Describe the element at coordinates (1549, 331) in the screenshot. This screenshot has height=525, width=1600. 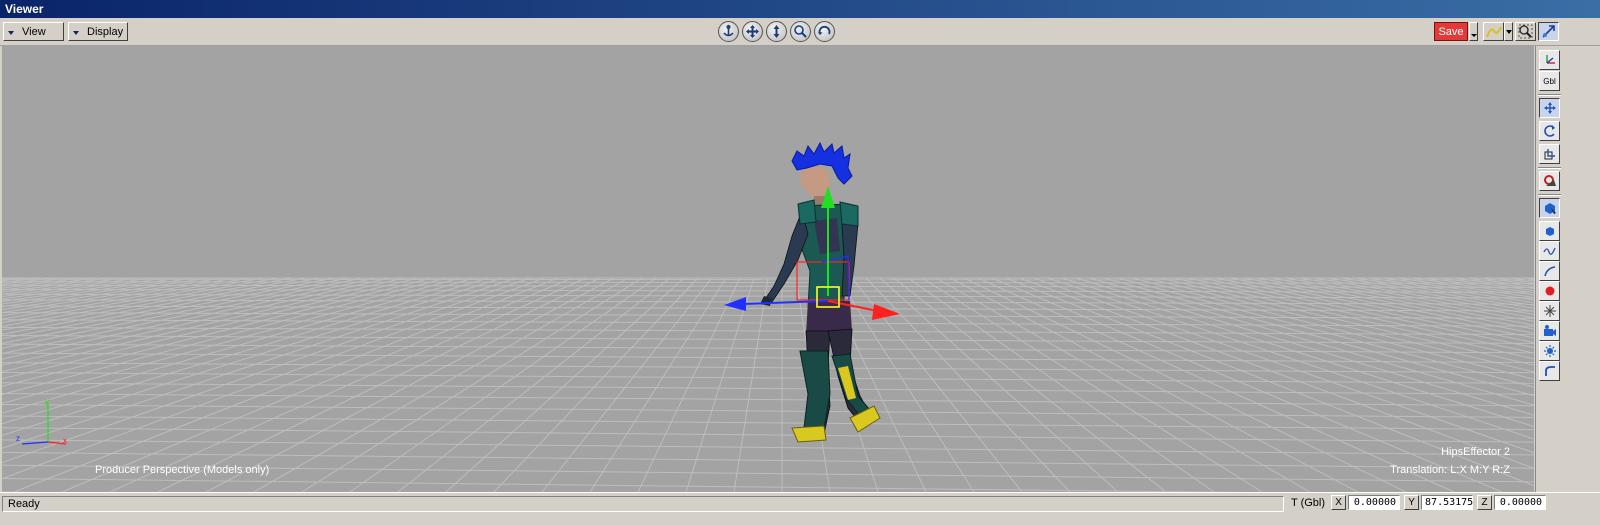
I see `camera-icon` at that location.